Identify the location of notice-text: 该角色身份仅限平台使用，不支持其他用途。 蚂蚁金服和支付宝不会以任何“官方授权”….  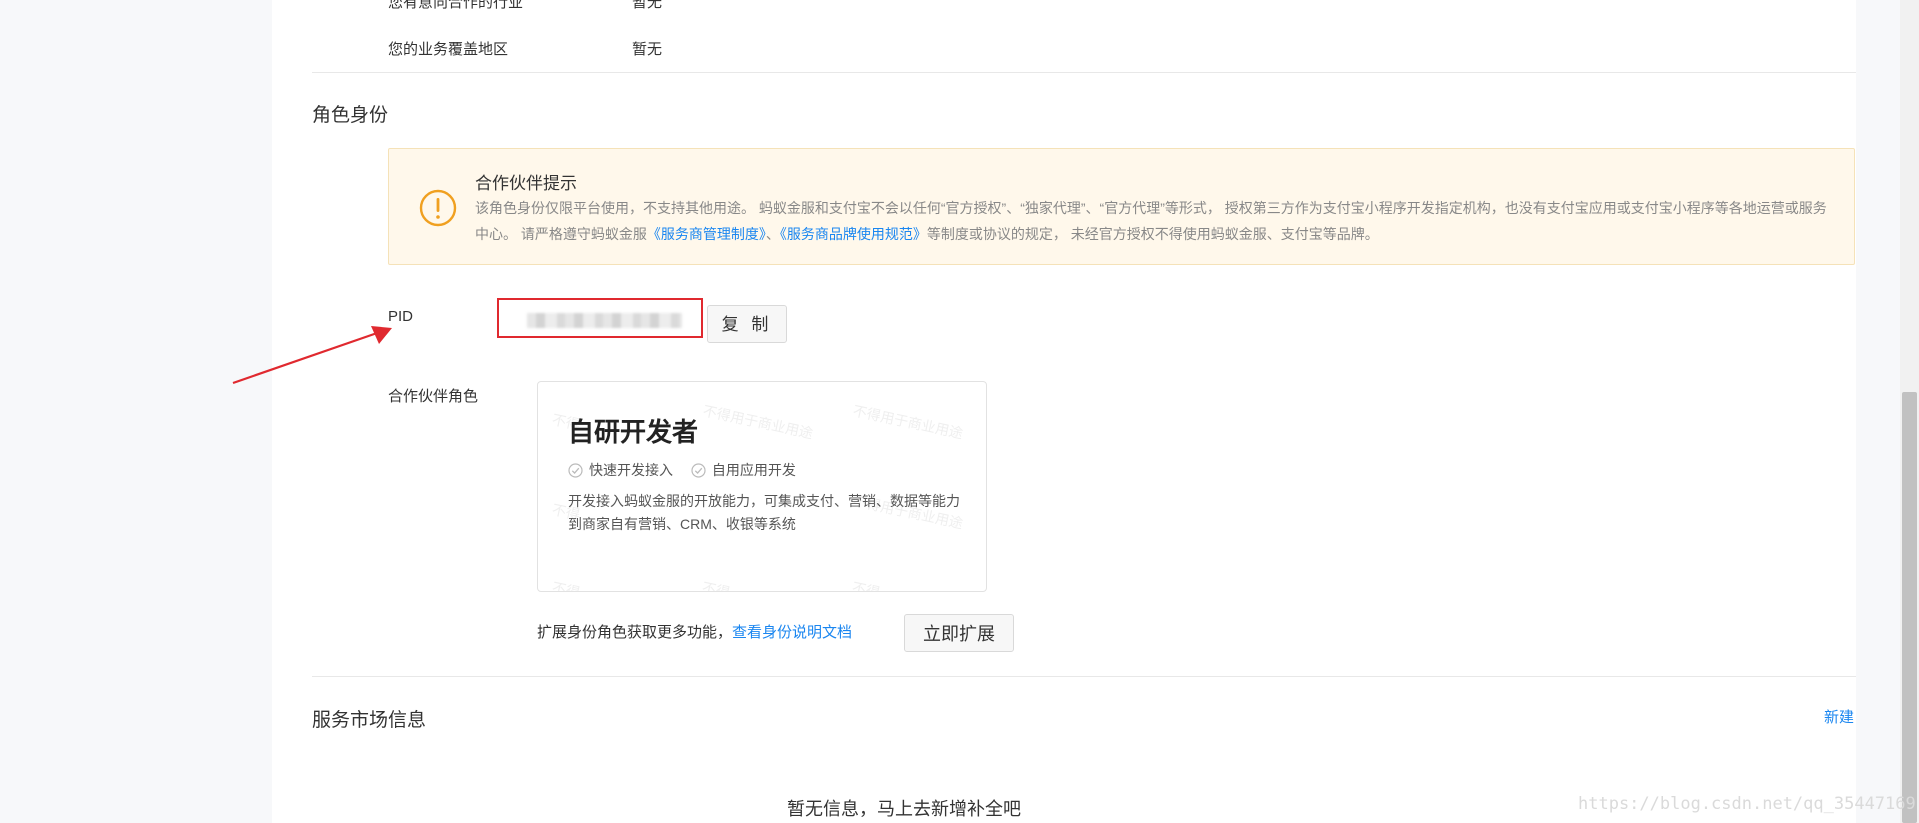
(1151, 221).